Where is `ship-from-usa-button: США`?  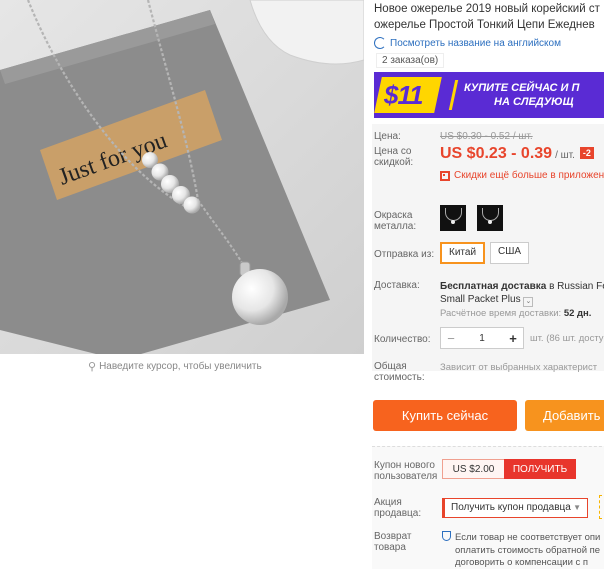 ship-from-usa-button: США is located at coordinates (510, 253).